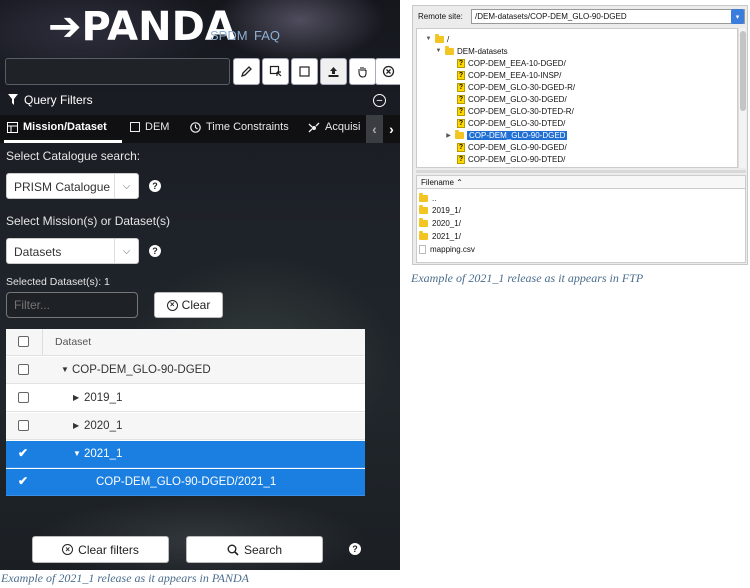 This screenshot has width=750, height=588. I want to click on catalogue-select: PRISM Catalogue ⌵, so click(72, 186).